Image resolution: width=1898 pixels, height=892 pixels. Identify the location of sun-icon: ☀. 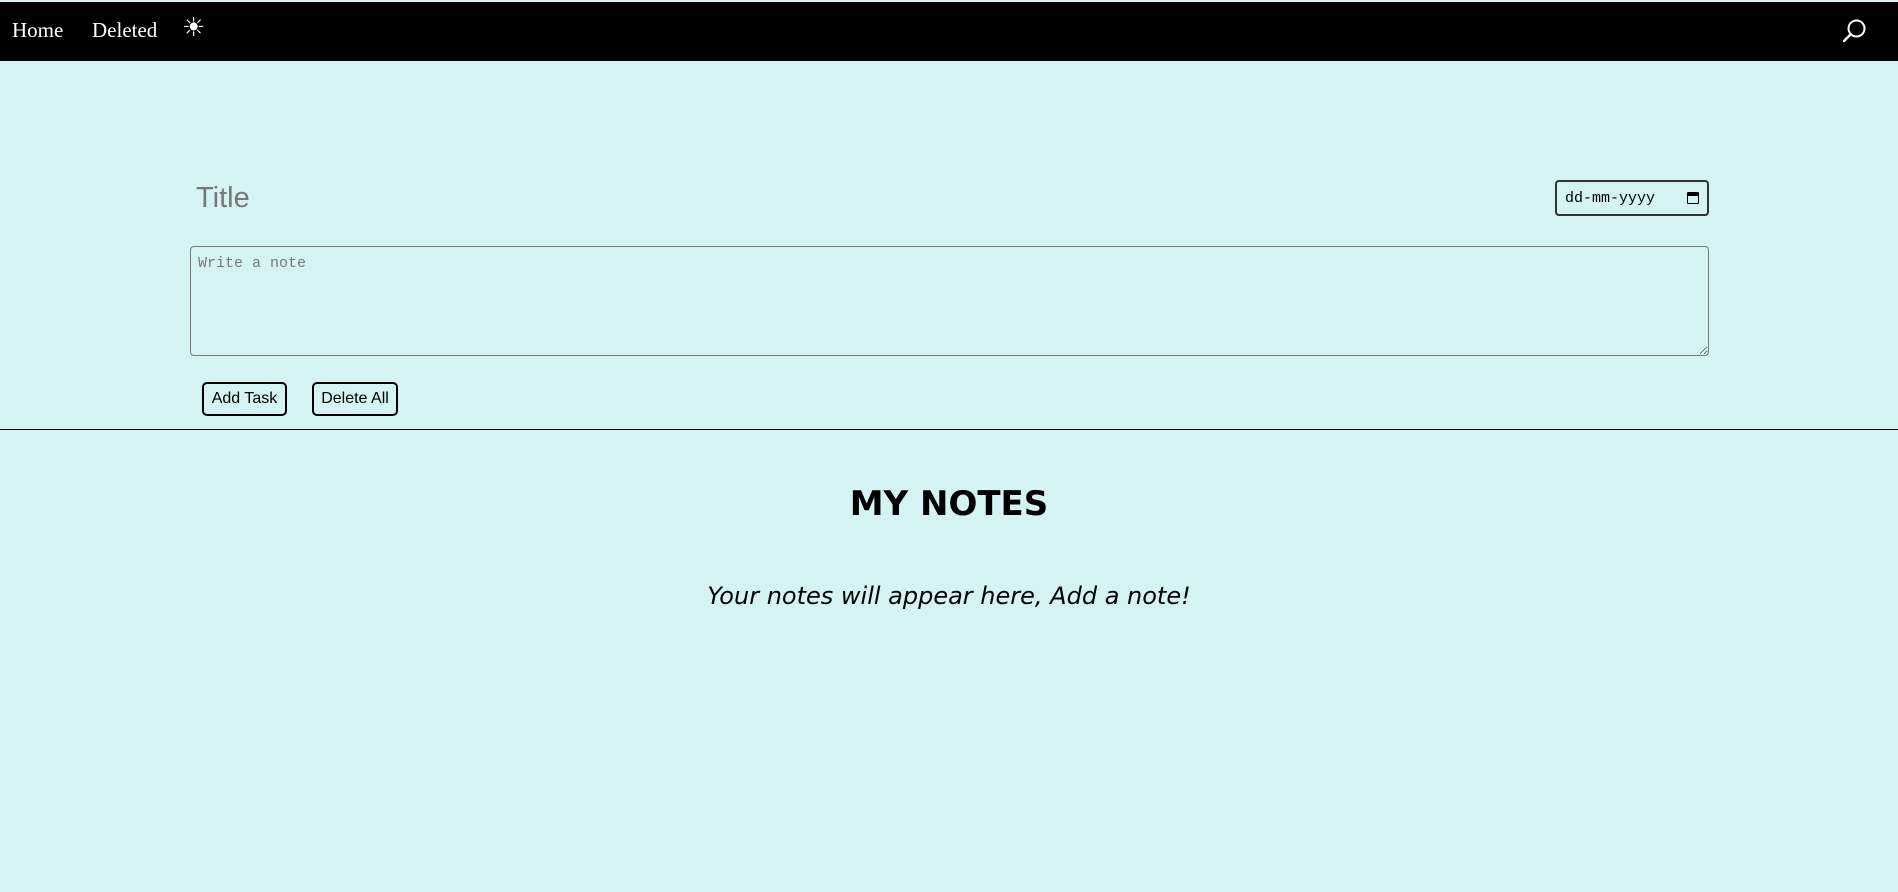
(193, 28).